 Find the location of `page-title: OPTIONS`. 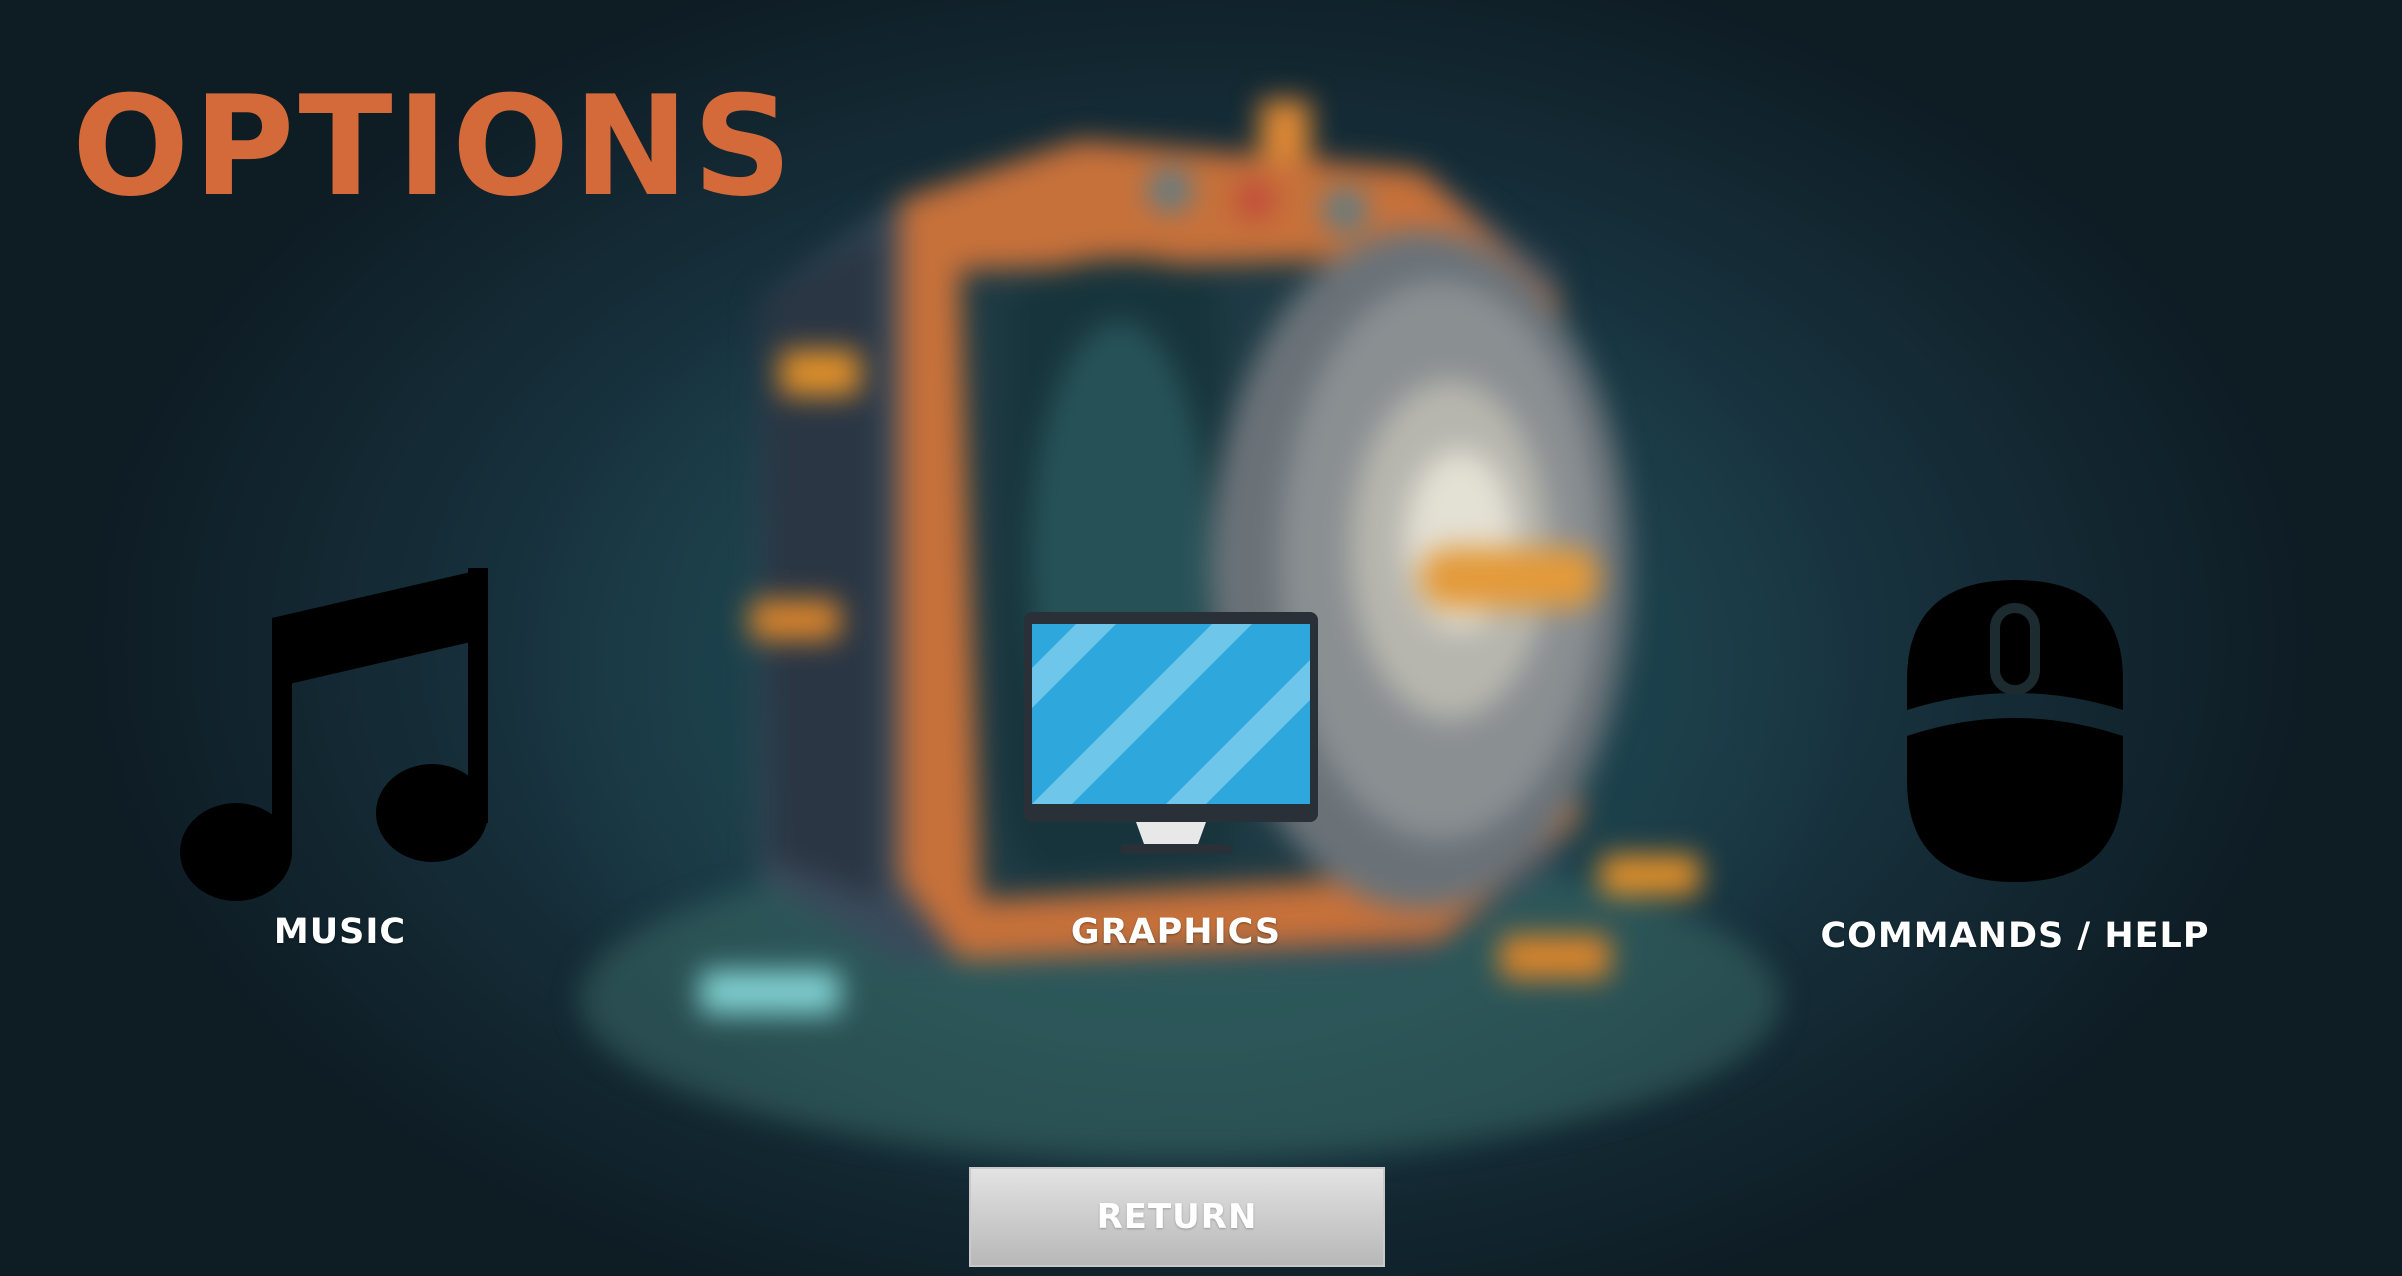

page-title: OPTIONS is located at coordinates (434, 146).